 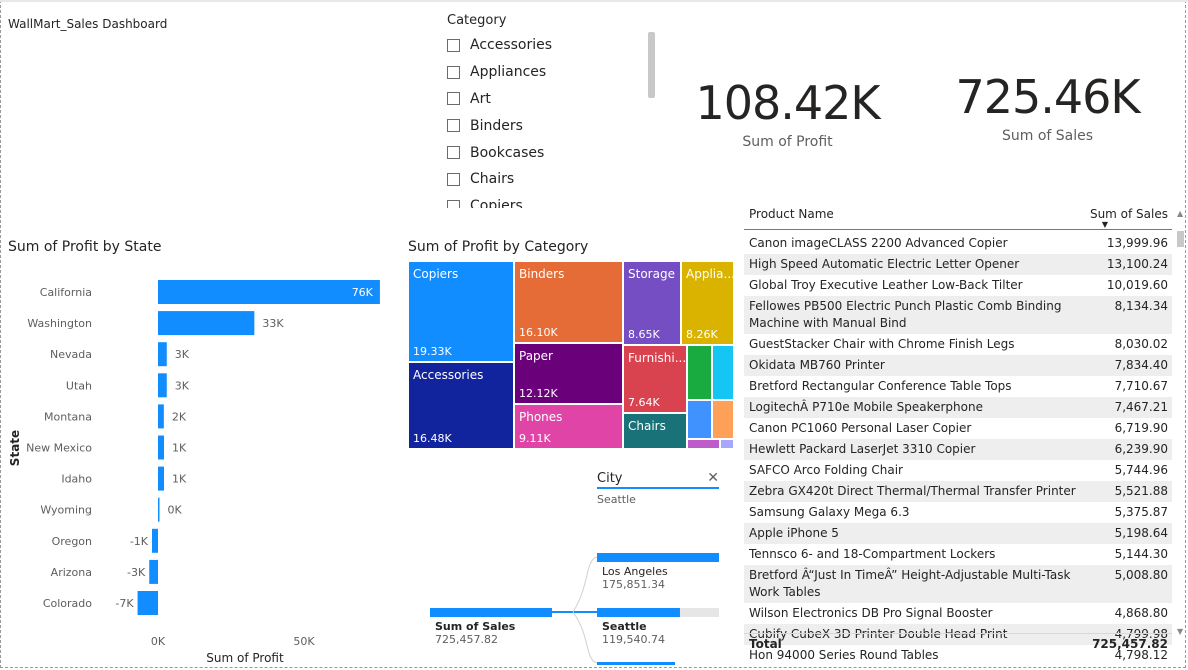 I want to click on kpi-sales-value: 725.46K, so click(x=1047, y=97).